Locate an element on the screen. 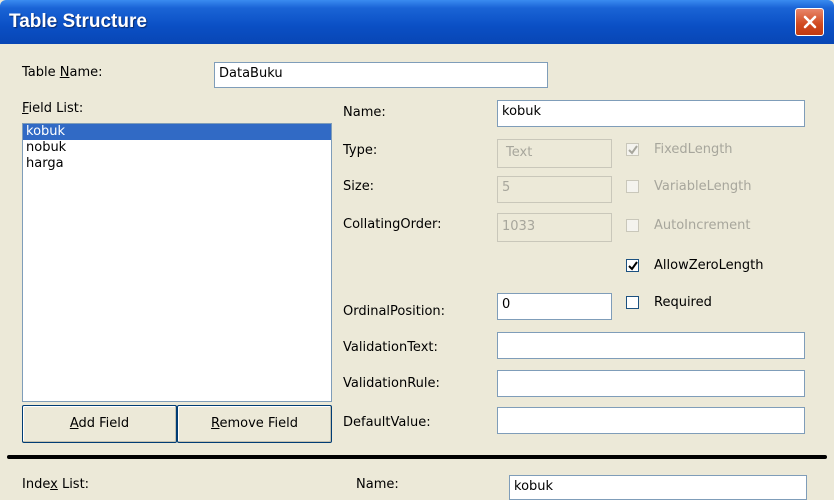 The width and height of the screenshot is (834, 500). validation-rule-input is located at coordinates (651, 383).